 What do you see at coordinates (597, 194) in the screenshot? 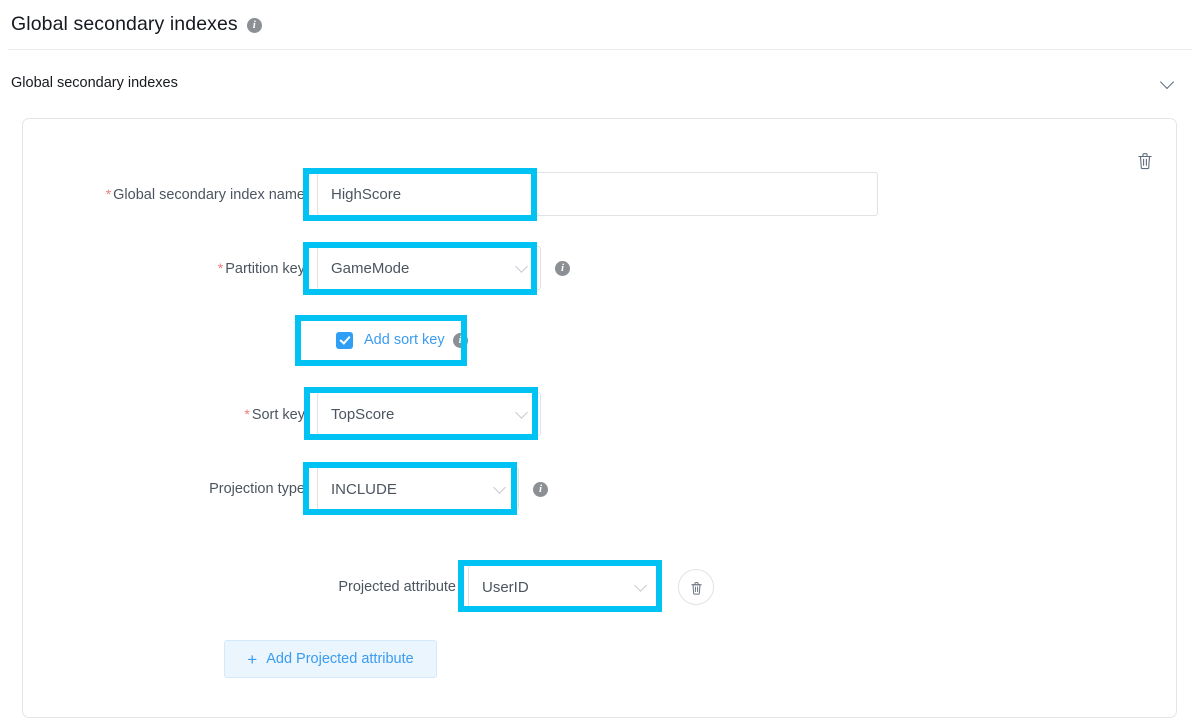
I see `index-name-input` at bounding box center [597, 194].